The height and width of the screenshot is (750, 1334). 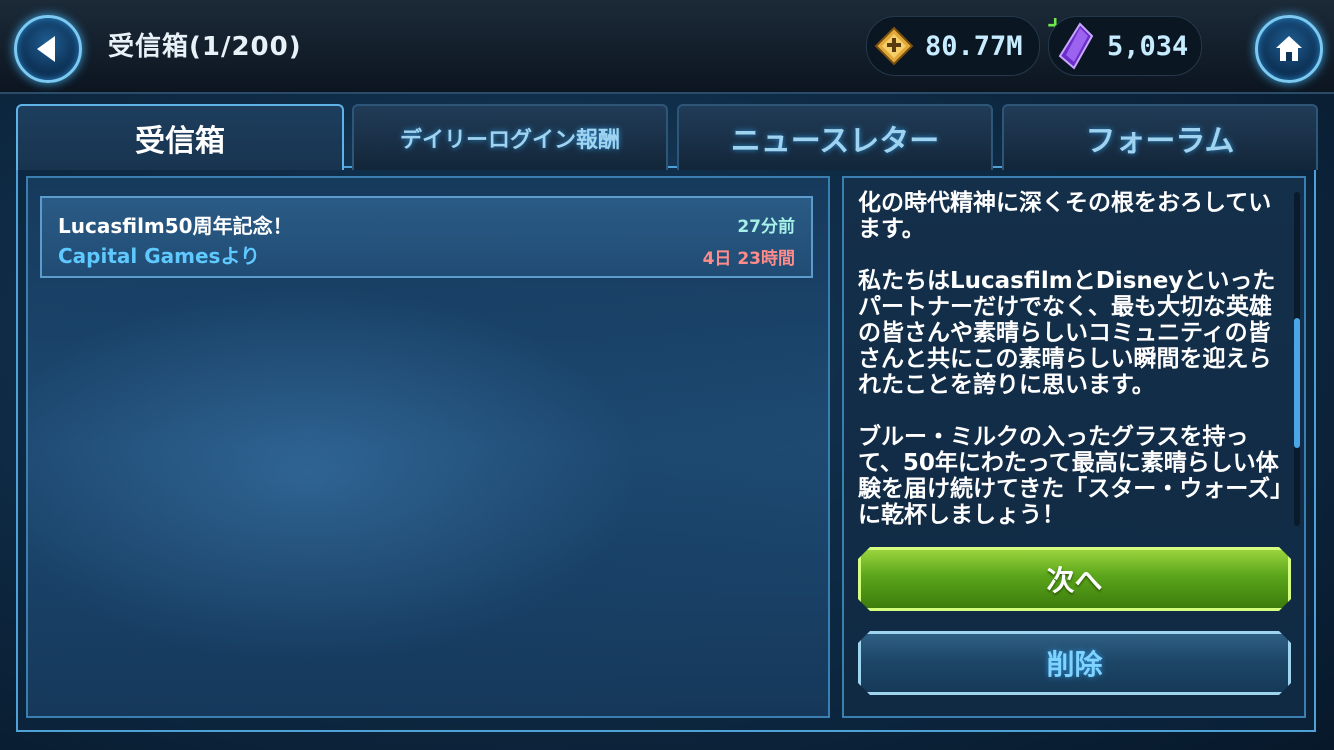 What do you see at coordinates (180, 137) in the screenshot?
I see `tab-inbox: 受信箱` at bounding box center [180, 137].